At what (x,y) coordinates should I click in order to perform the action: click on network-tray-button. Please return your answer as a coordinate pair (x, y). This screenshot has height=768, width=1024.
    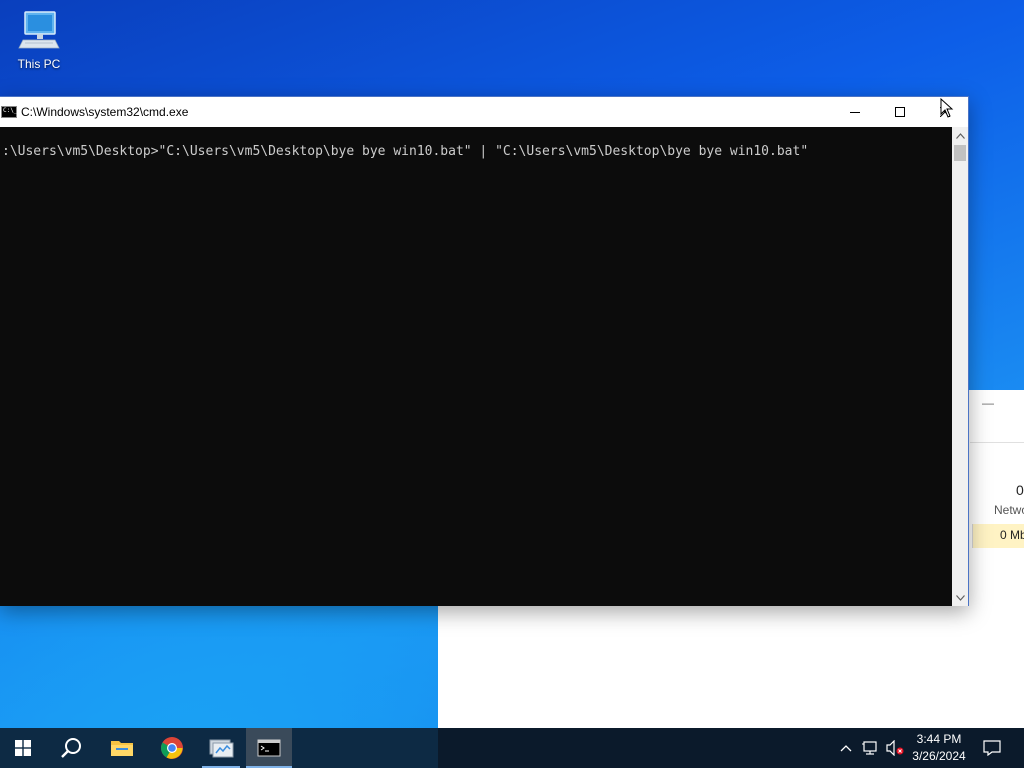
    Looking at the image, I should click on (871, 748).